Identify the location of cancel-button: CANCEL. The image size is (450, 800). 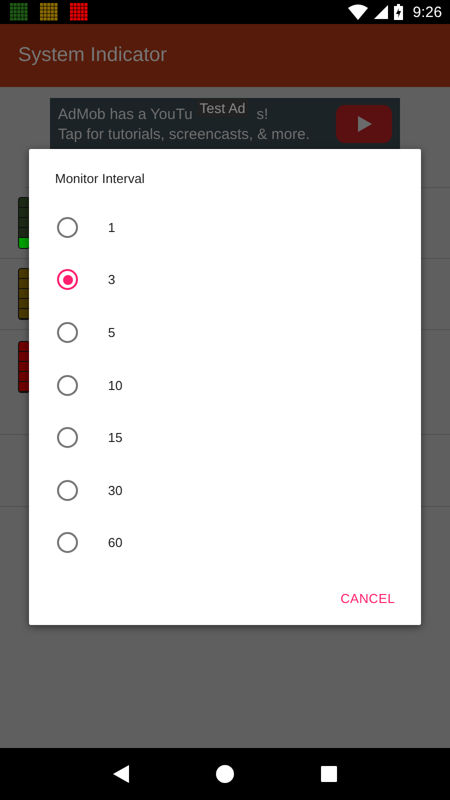
(367, 598).